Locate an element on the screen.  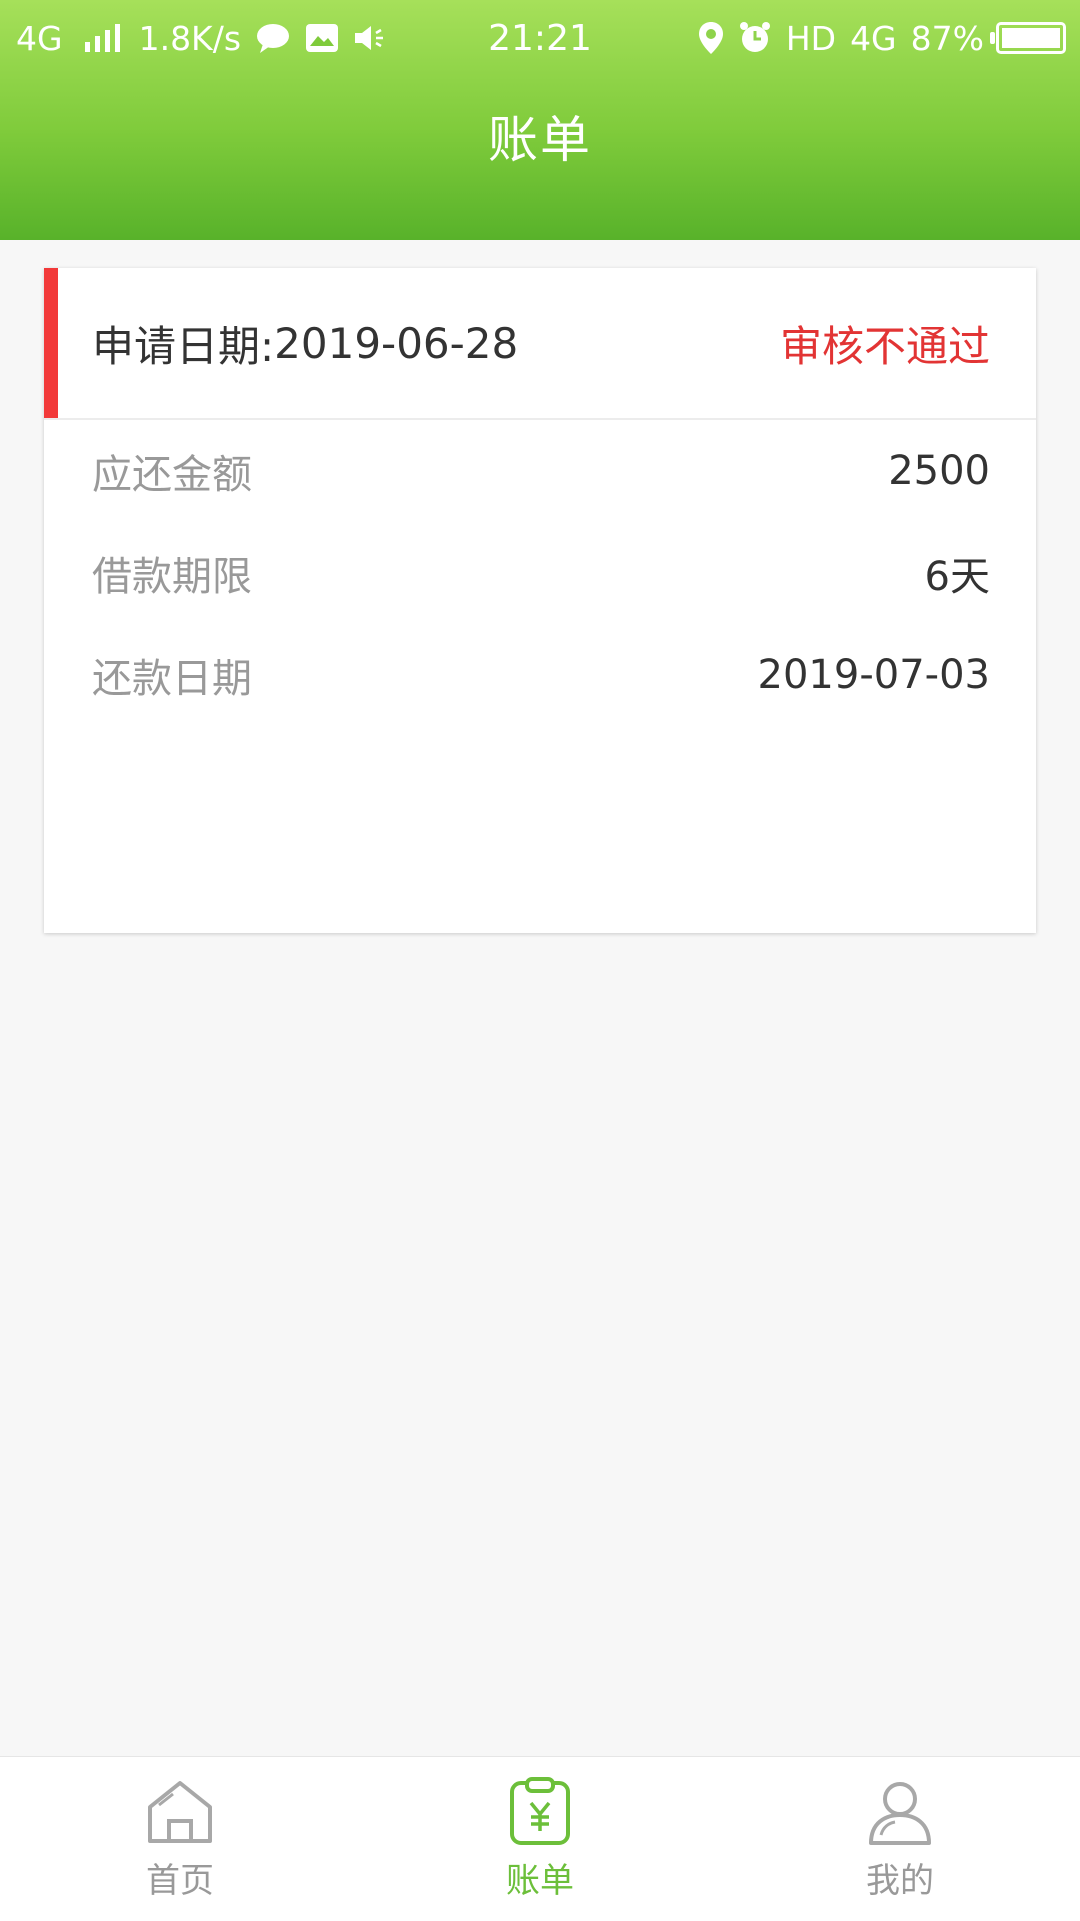
home-icon is located at coordinates (180, 1812).